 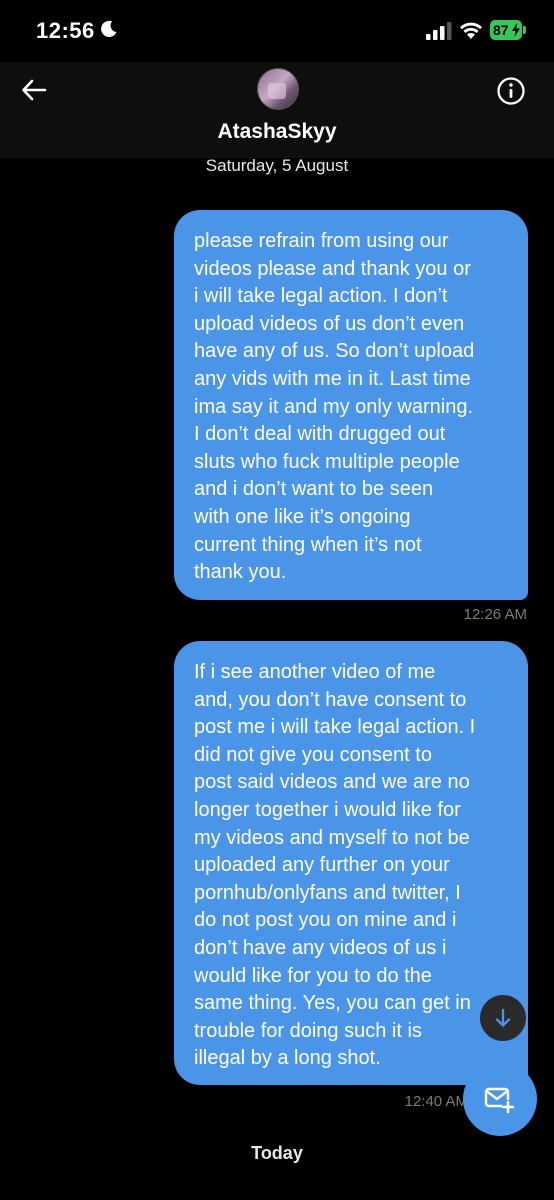 I want to click on wifi-icon, so click(x=471, y=30).